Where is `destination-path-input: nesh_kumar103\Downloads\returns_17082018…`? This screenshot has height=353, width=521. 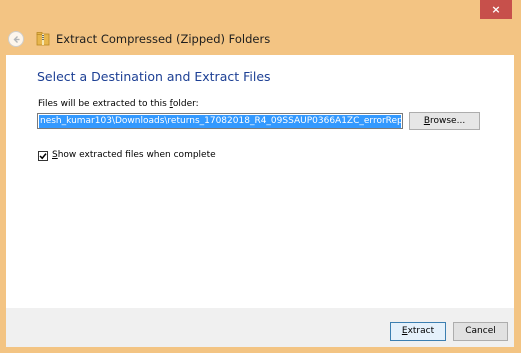
destination-path-input: nesh_kumar103\Downloads\returns_17082018… is located at coordinates (220, 121).